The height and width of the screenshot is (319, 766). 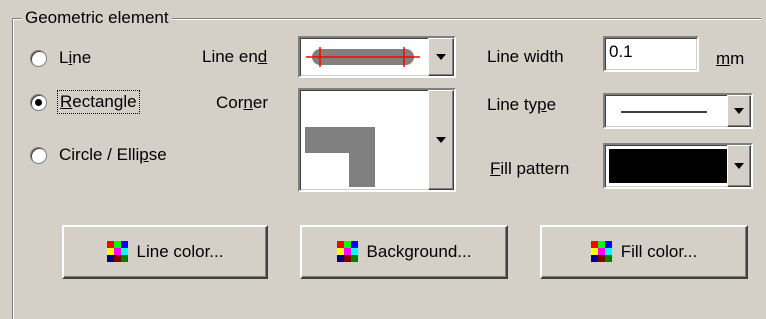 I want to click on corner-label: Corner, so click(x=242, y=102).